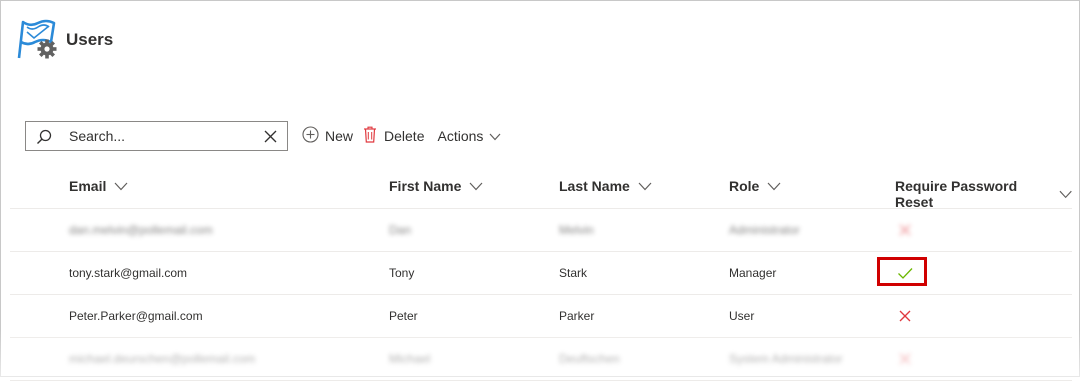 This screenshot has width=1080, height=381. What do you see at coordinates (88, 186) in the screenshot?
I see `column-header-label: Email` at bounding box center [88, 186].